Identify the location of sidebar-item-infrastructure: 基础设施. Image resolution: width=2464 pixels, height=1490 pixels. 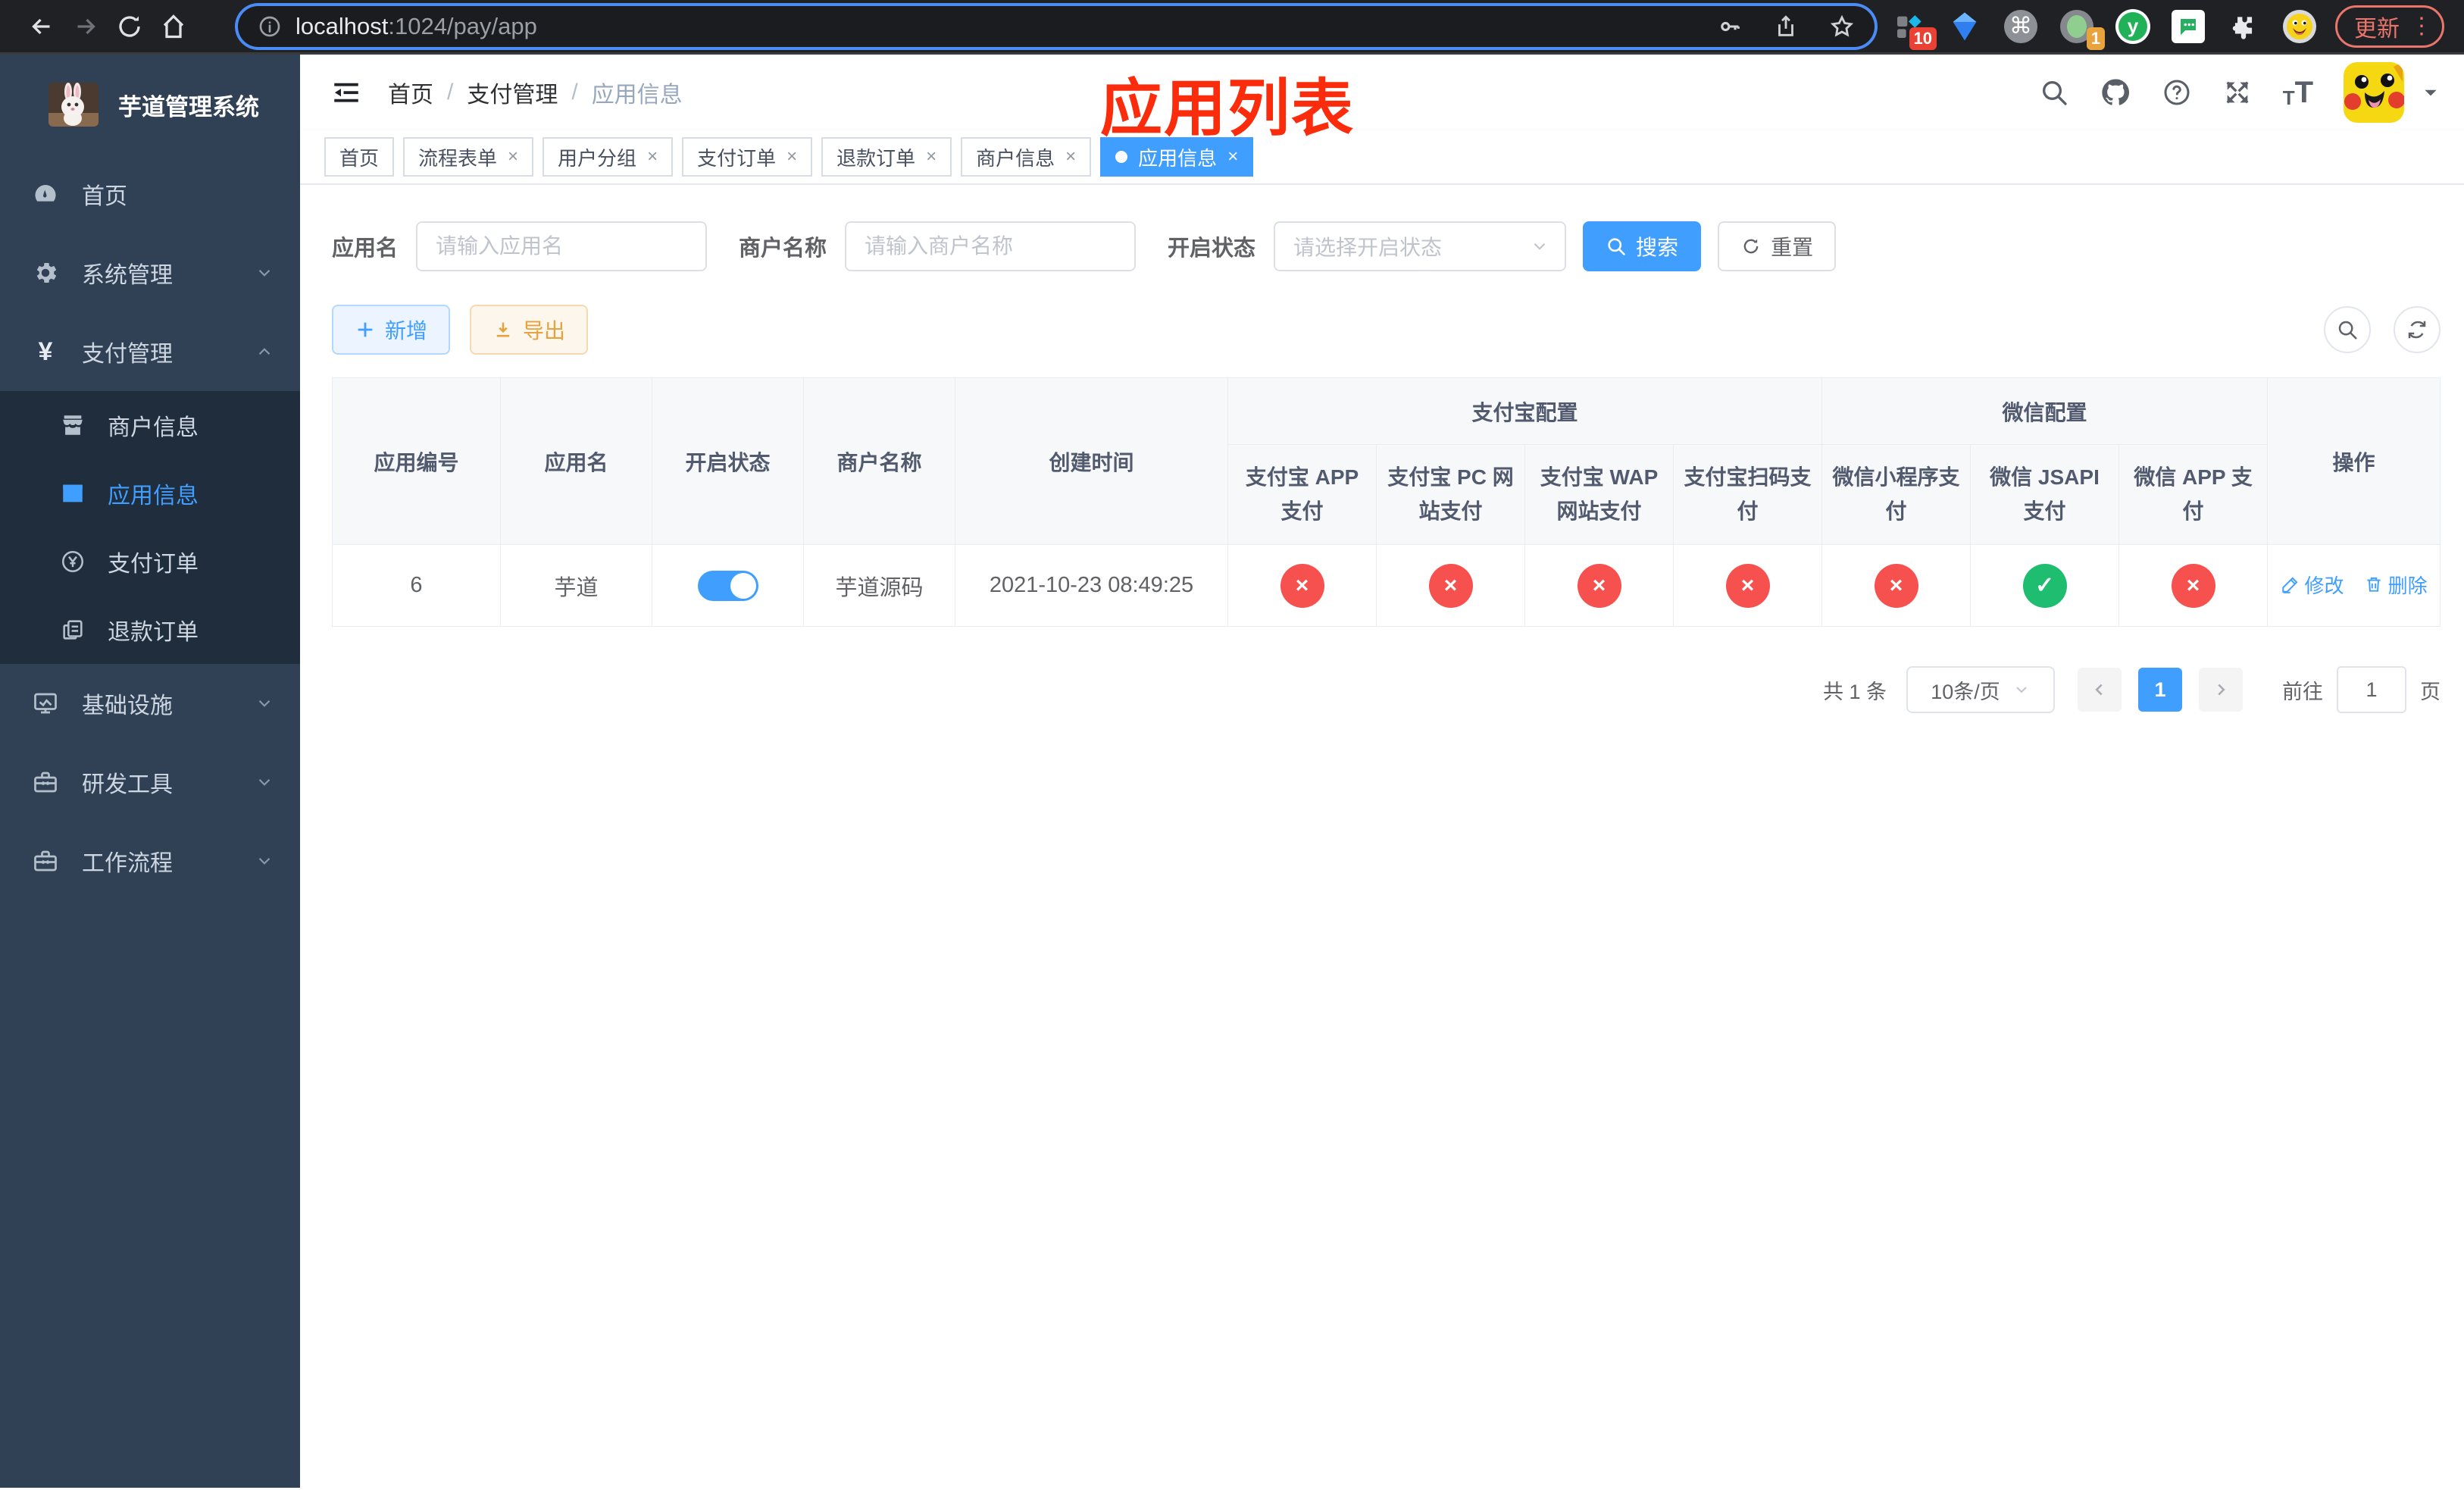
(150, 704).